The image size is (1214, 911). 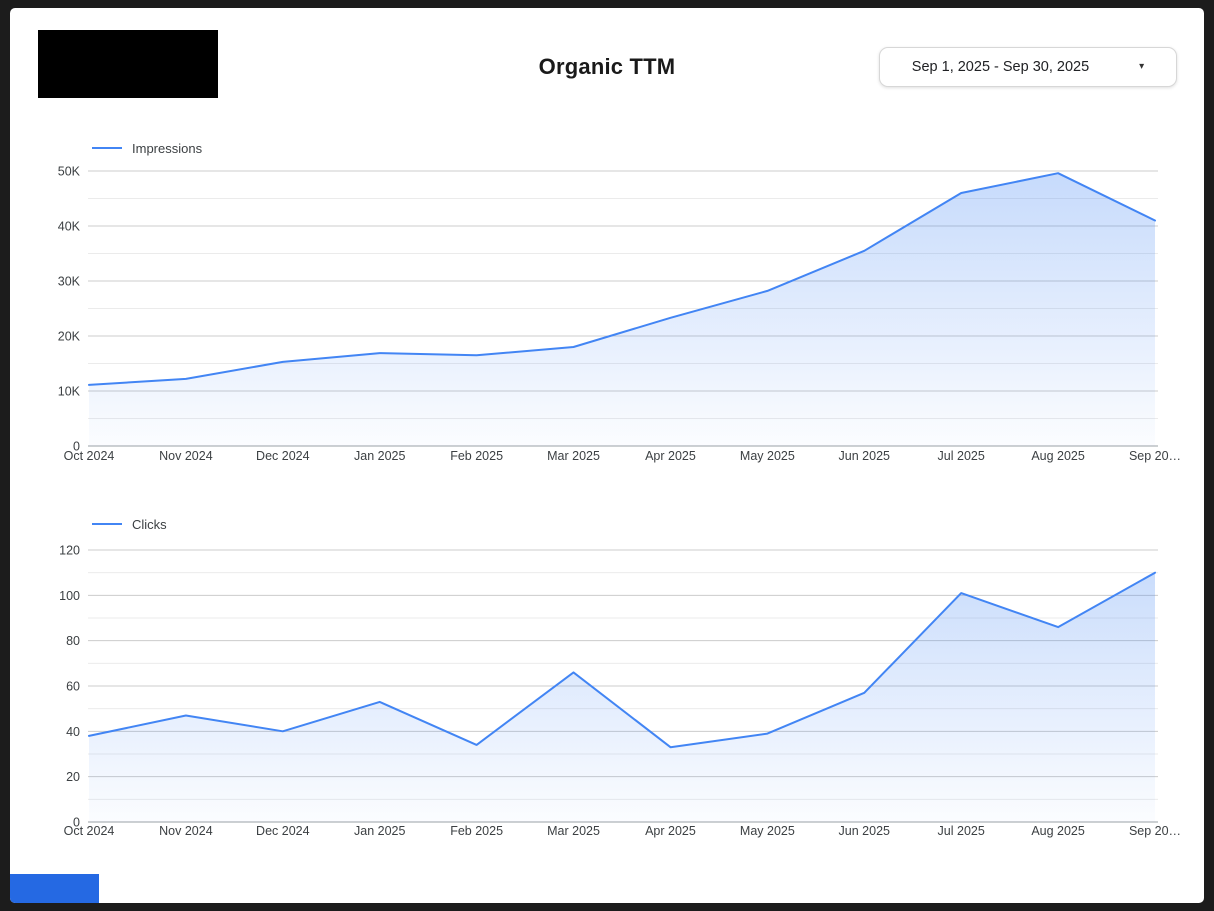 I want to click on date-range-selector: Sep 1, 2025 - Sep 30, 2025 ▾, so click(x=1028, y=67).